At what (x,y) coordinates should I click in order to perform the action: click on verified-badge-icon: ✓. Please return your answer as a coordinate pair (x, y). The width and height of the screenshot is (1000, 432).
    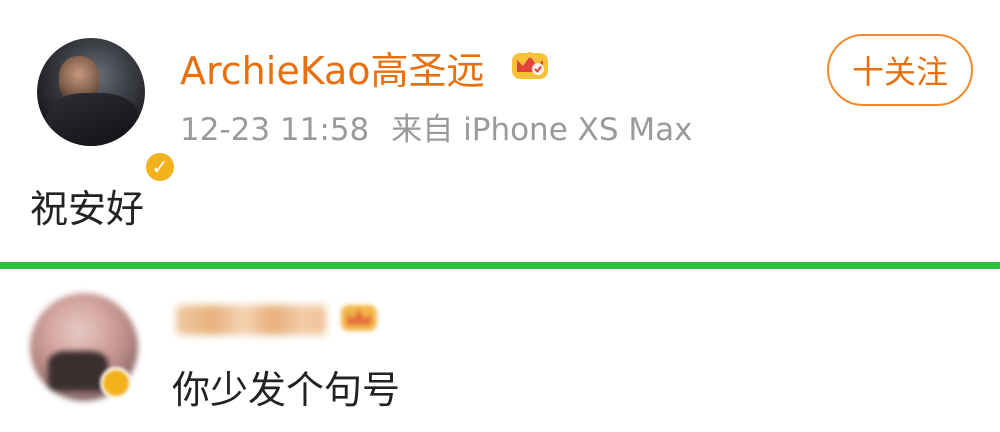
    Looking at the image, I should click on (160, 167).